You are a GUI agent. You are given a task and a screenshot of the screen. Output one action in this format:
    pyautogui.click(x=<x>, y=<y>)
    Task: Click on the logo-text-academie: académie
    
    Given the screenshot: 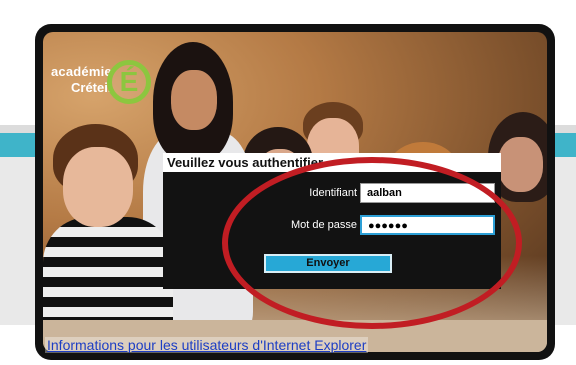 What is the action you would take?
    pyautogui.click(x=81, y=71)
    